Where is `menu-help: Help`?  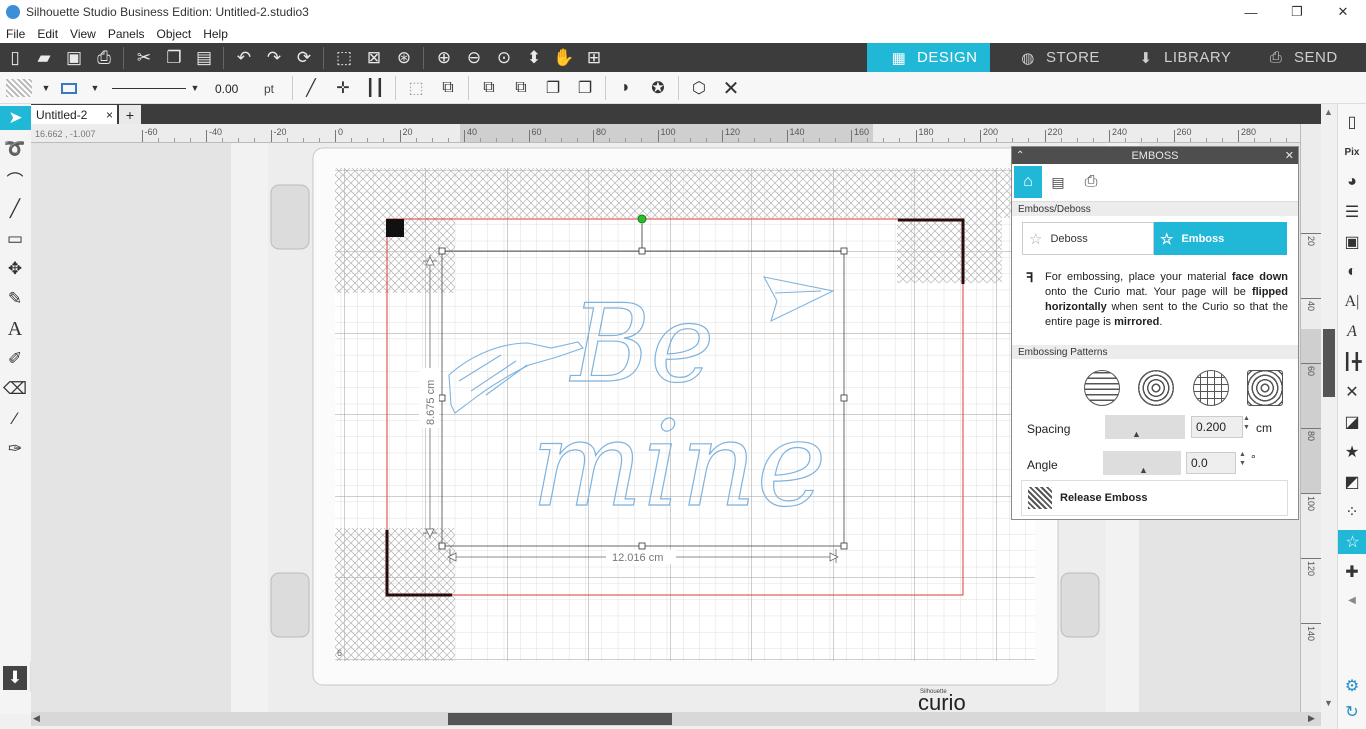 menu-help: Help is located at coordinates (215, 34).